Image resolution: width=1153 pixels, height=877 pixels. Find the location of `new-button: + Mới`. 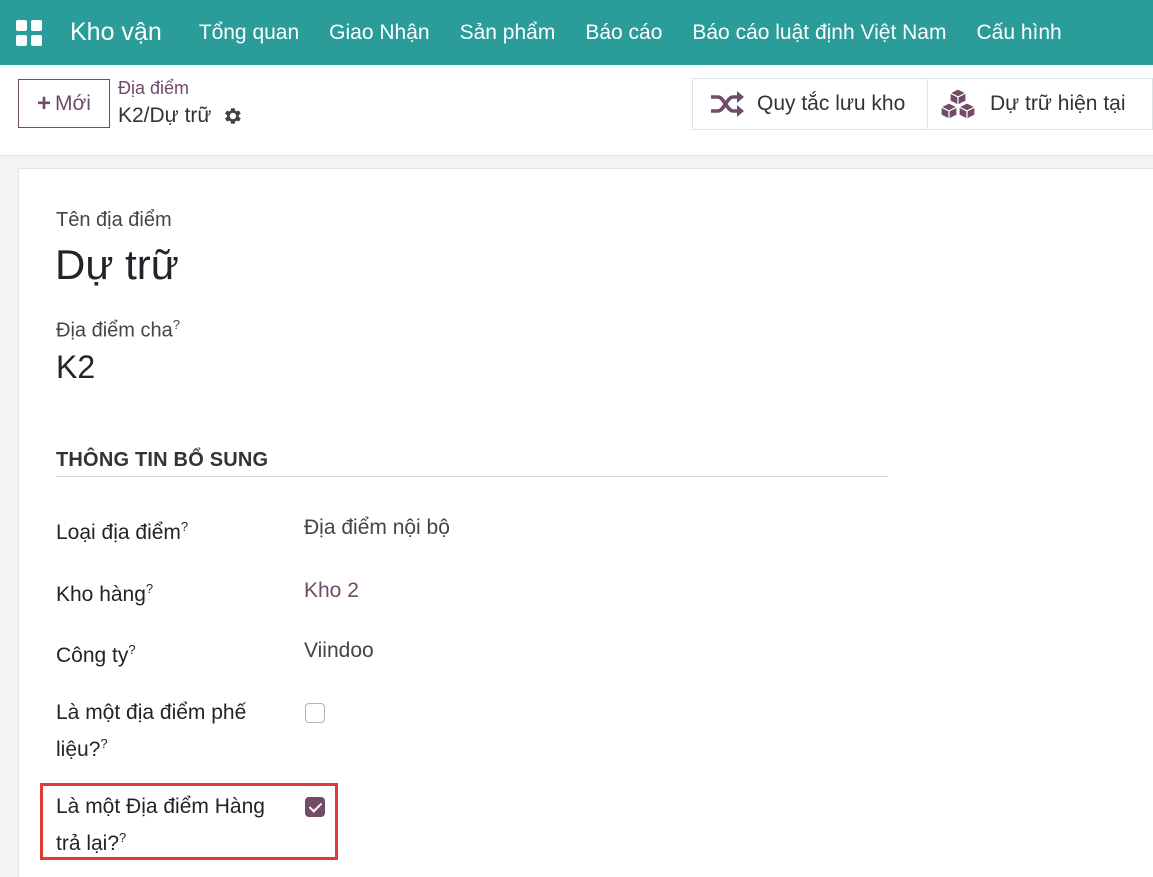

new-button: + Mới is located at coordinates (64, 103).